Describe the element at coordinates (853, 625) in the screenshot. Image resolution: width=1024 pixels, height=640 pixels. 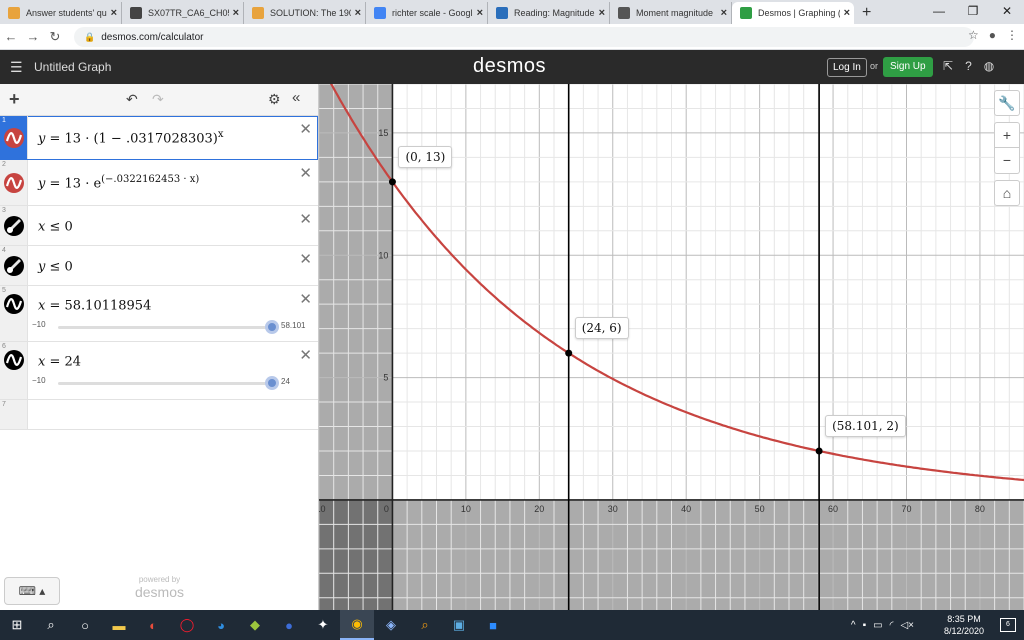
I see `chevron-up-icon: ^` at that location.